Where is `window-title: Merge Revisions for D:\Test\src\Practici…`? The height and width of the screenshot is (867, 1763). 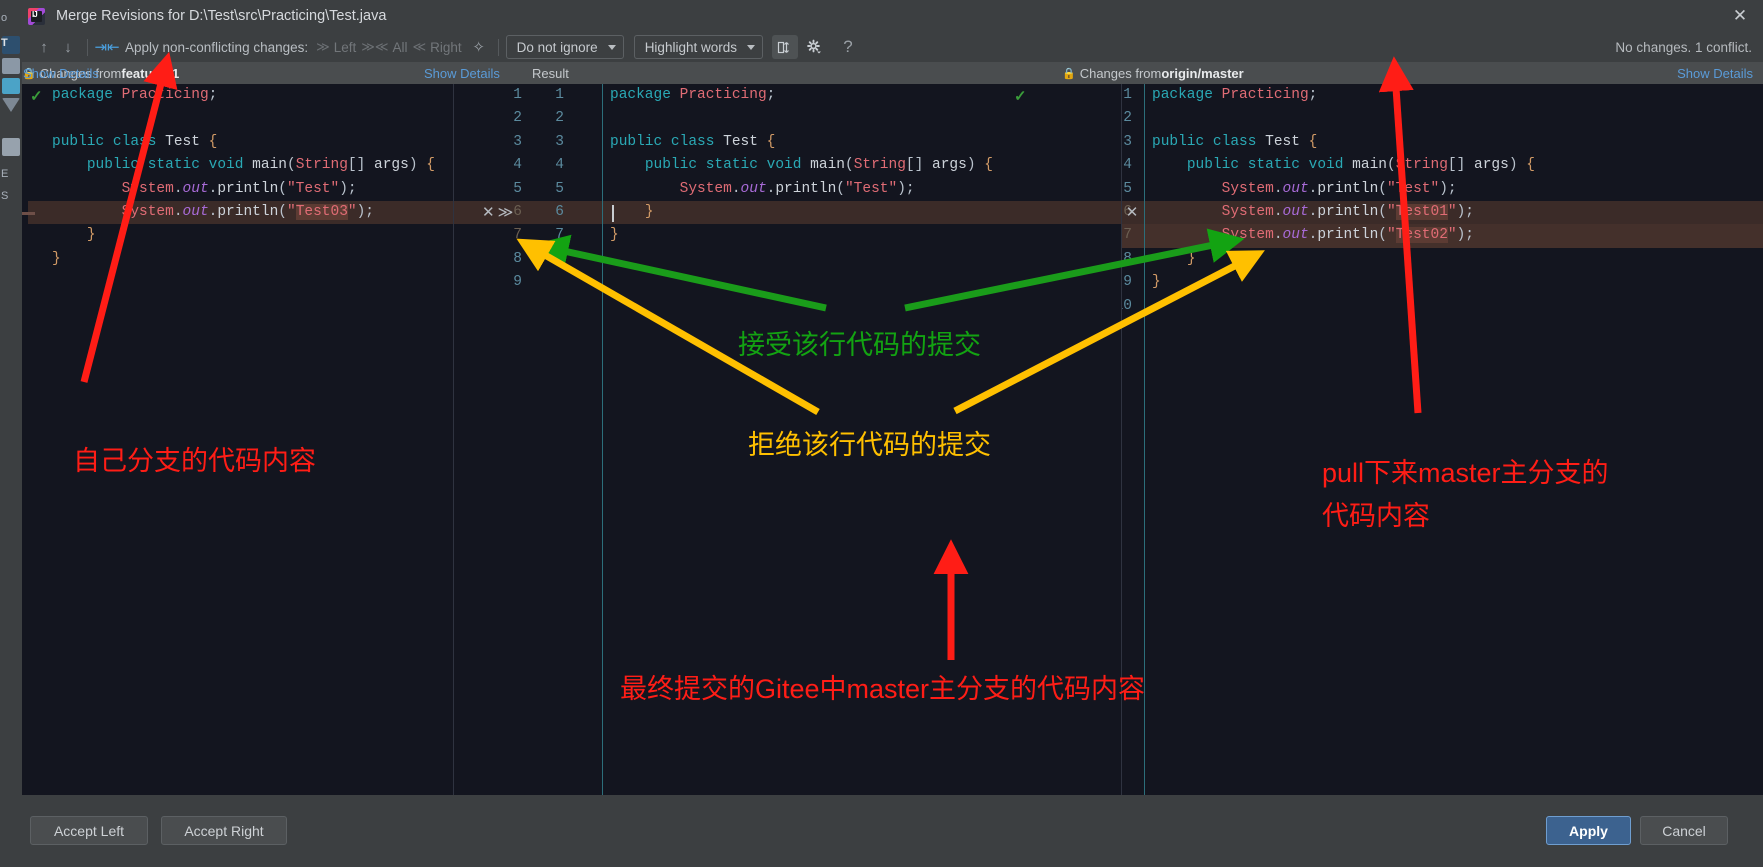 window-title: Merge Revisions for D:\Test\src\Practici… is located at coordinates (221, 16).